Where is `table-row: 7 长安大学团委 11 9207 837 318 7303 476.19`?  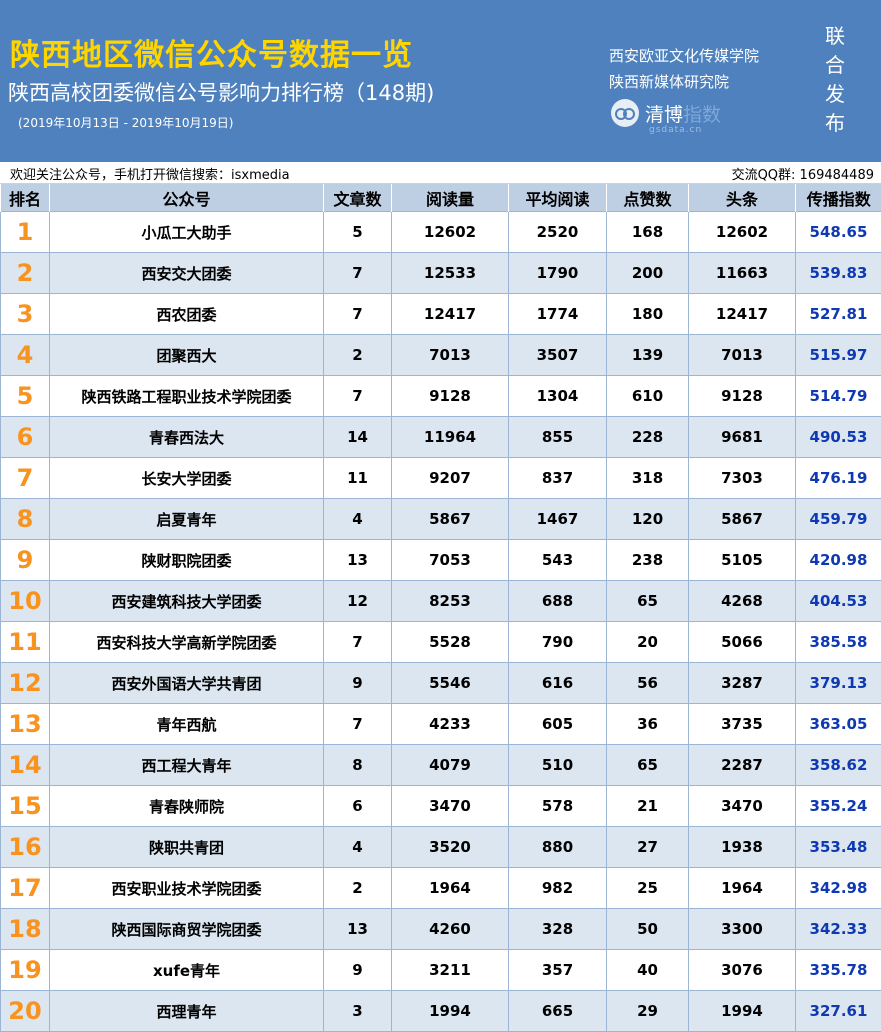 table-row: 7 长安大学团委 11 9207 837 318 7303 476.19 is located at coordinates (440, 478).